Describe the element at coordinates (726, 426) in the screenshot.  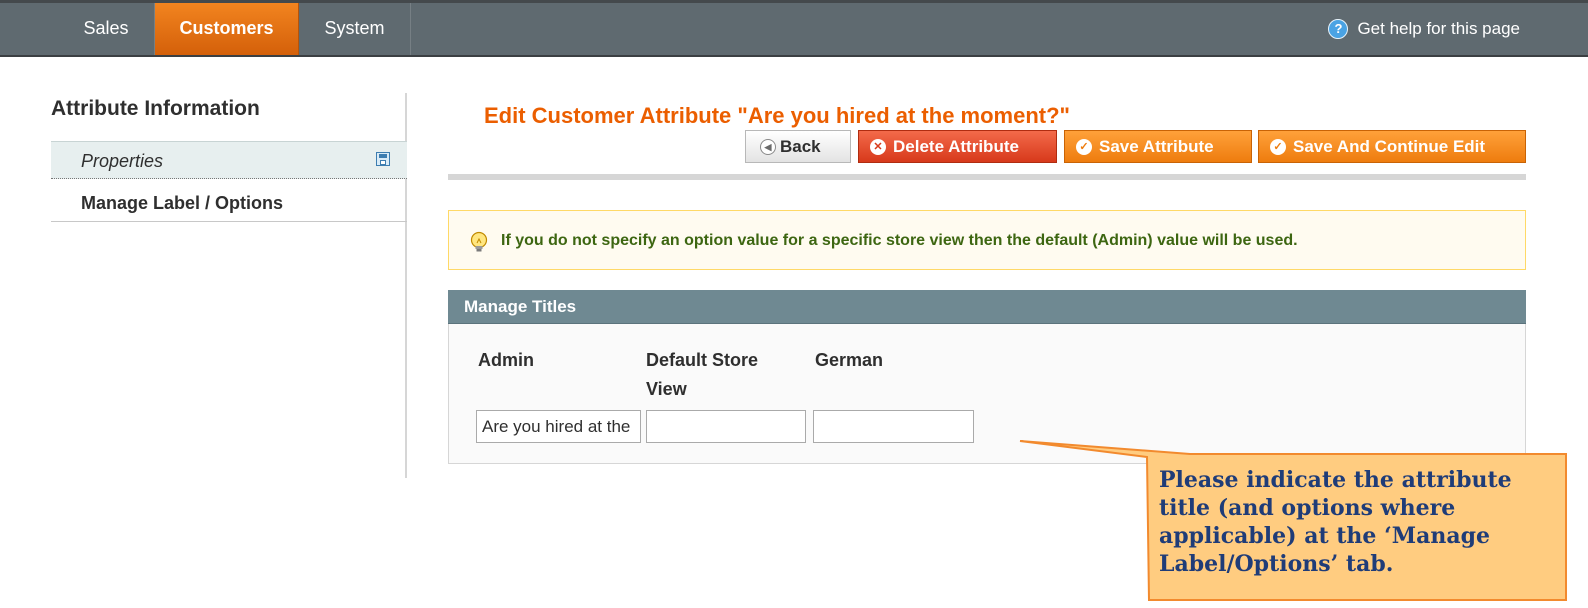
I see `default-store-view-title-input` at that location.